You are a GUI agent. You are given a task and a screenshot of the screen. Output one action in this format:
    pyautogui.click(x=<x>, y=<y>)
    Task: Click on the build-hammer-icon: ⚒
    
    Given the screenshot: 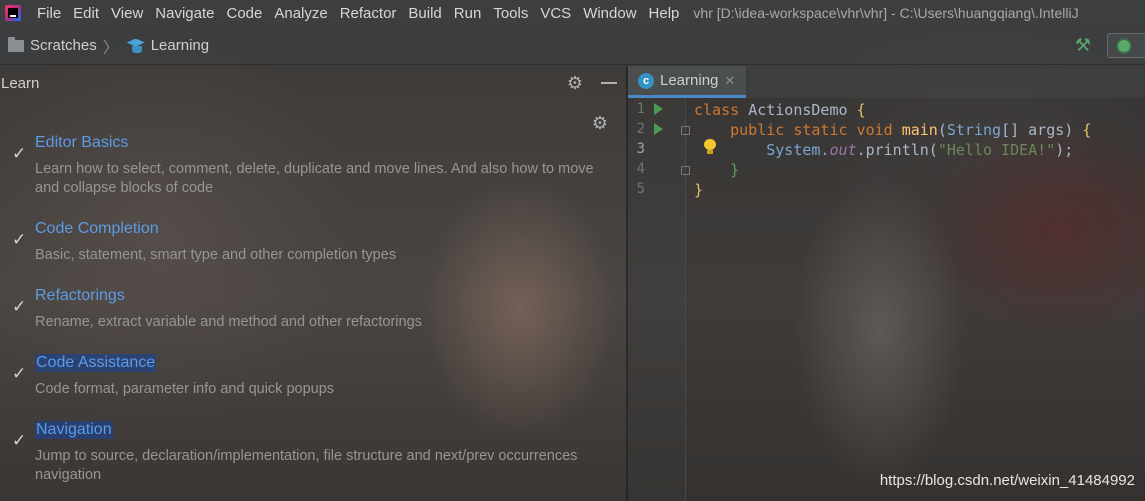 What is the action you would take?
    pyautogui.click(x=1083, y=45)
    